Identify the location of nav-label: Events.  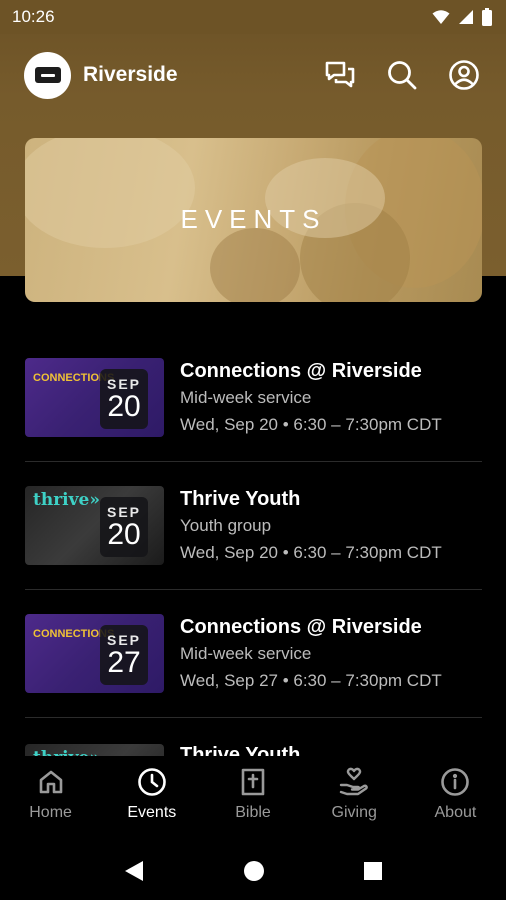
(152, 812).